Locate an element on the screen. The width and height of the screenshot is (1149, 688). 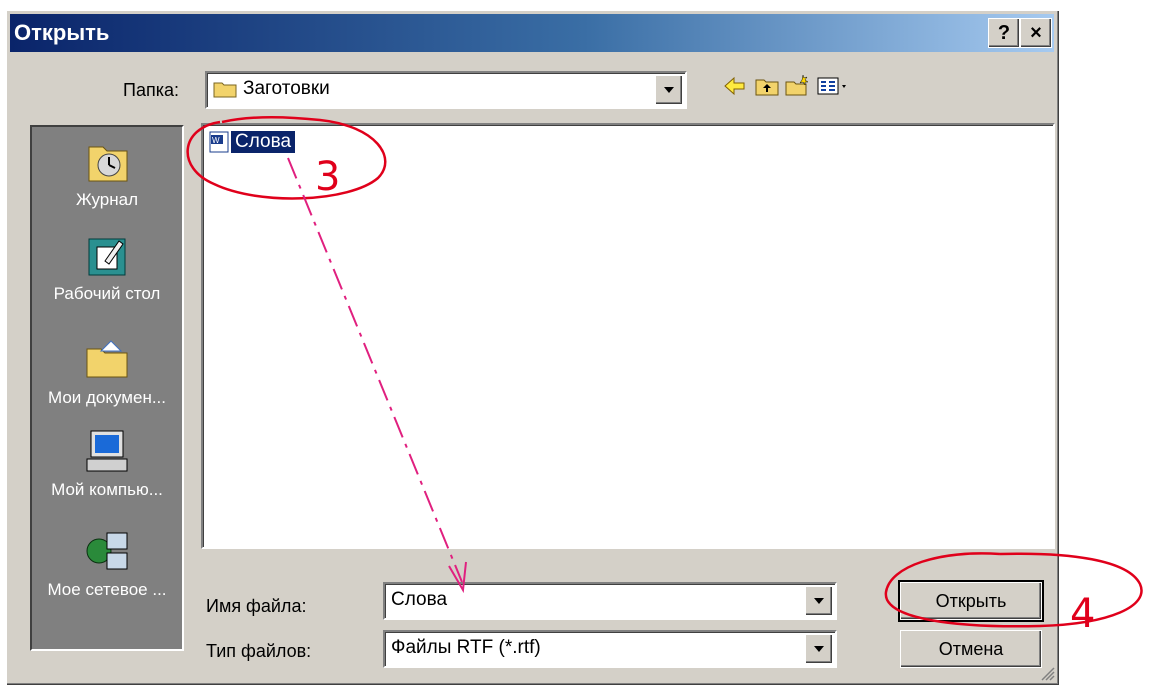
step3-circle is located at coordinates (286, 157).